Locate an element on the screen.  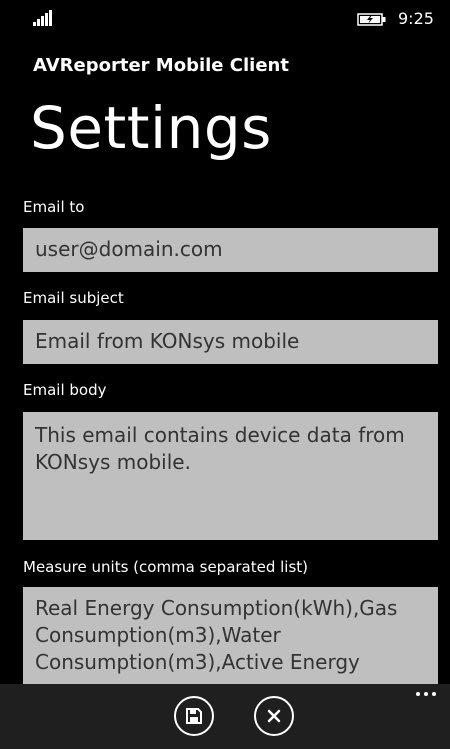
measure-units-label: Measure units (comma separated list) is located at coordinates (166, 567).